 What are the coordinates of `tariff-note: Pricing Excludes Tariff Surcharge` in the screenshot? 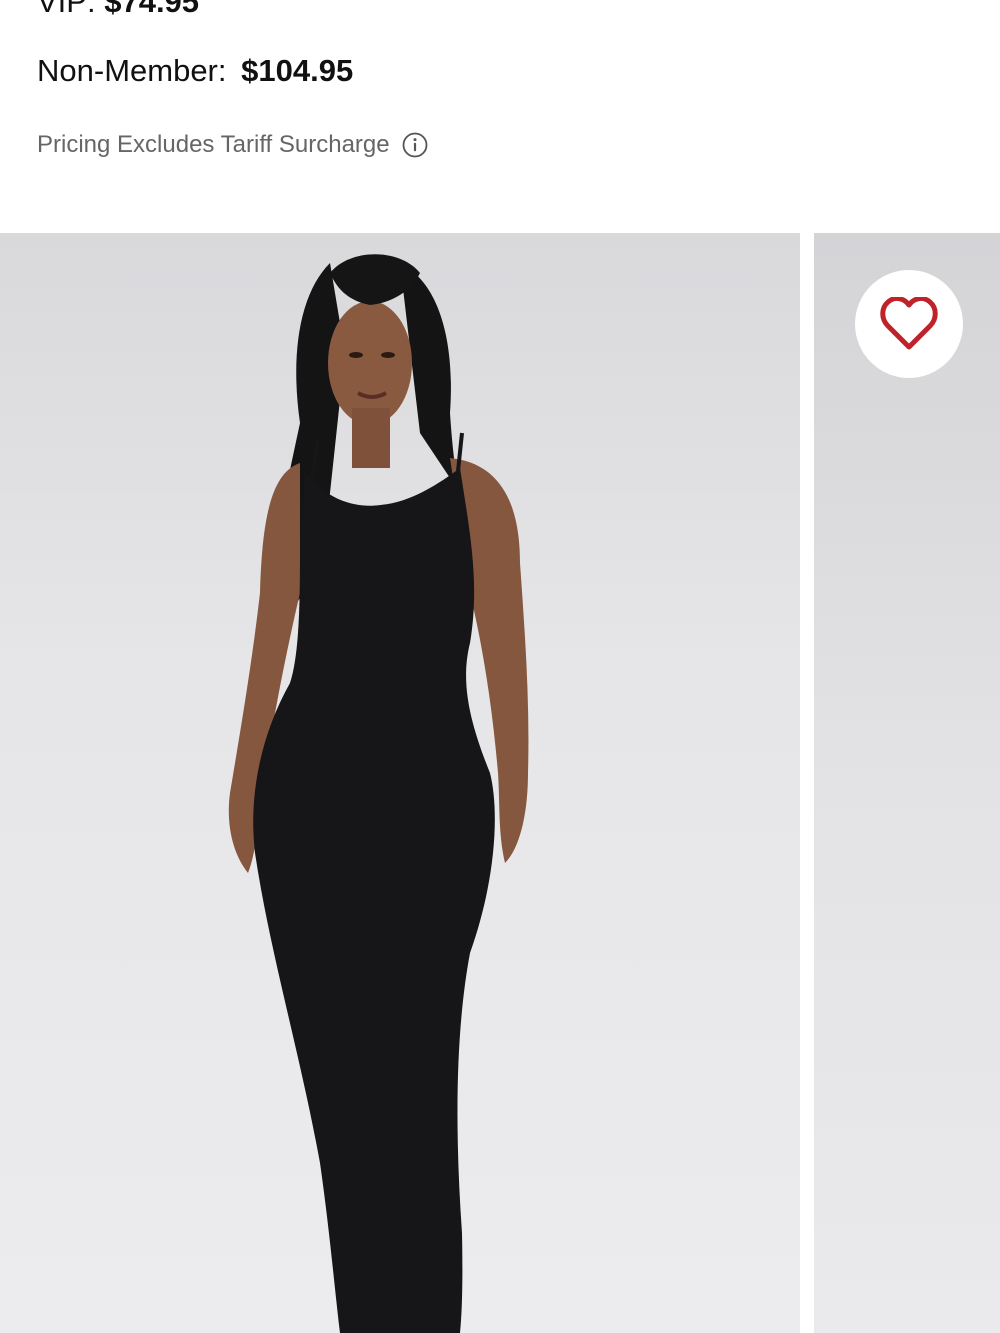 It's located at (232, 145).